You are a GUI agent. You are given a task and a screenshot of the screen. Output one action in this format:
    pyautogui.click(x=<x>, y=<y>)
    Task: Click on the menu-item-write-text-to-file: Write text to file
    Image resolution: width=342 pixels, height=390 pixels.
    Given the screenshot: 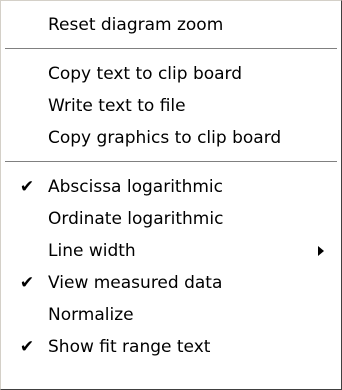 What is the action you would take?
    pyautogui.click(x=171, y=106)
    